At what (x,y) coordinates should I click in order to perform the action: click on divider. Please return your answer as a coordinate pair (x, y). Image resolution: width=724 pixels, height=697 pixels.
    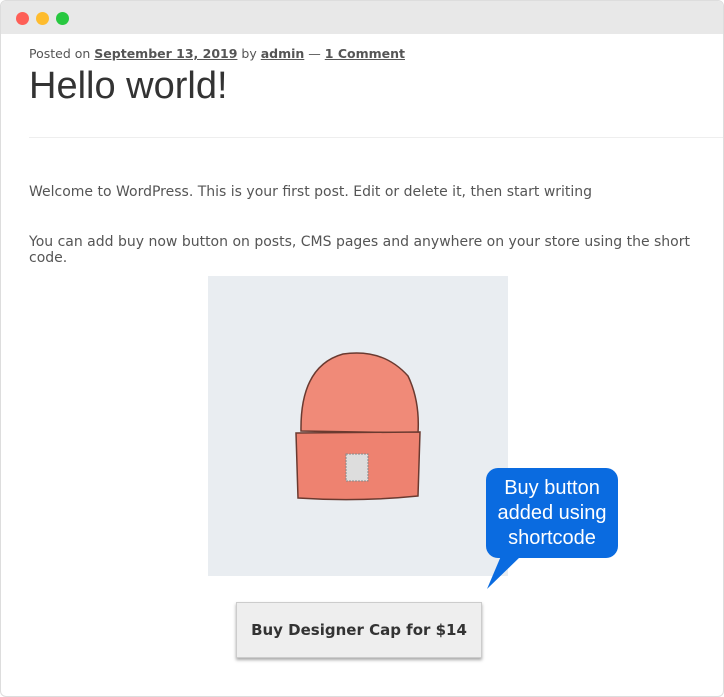
    Looking at the image, I should click on (376, 137).